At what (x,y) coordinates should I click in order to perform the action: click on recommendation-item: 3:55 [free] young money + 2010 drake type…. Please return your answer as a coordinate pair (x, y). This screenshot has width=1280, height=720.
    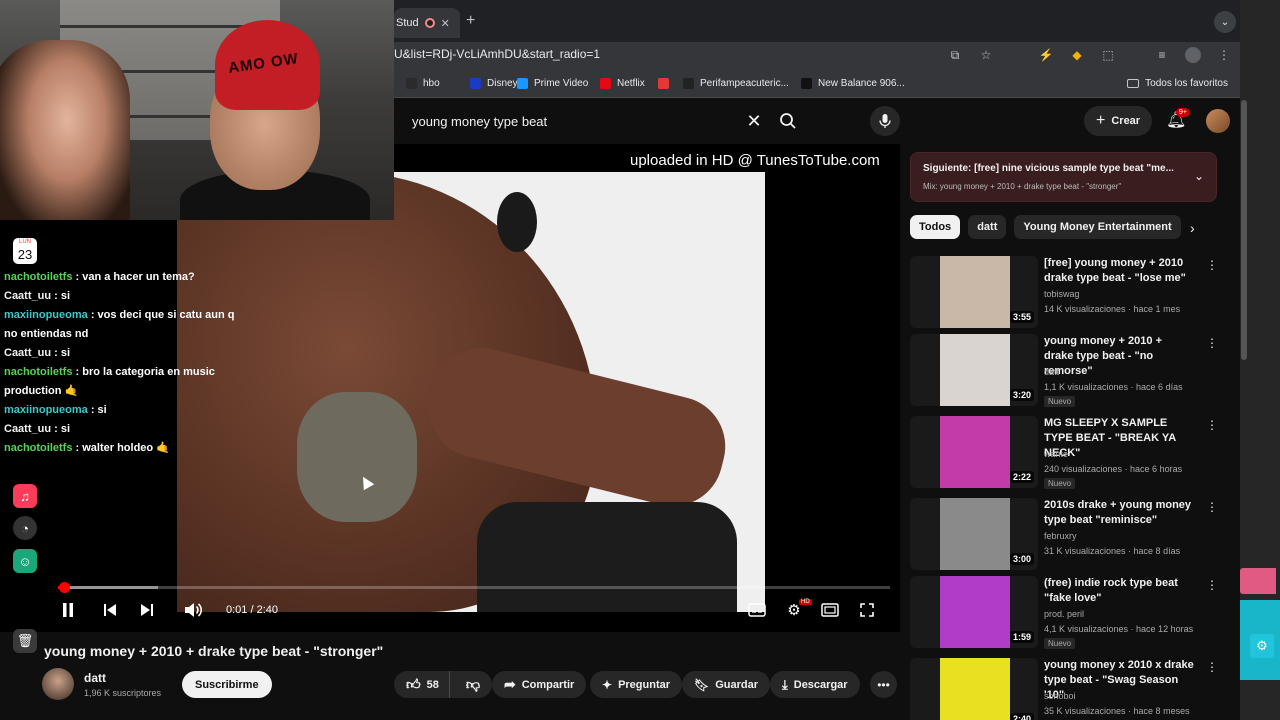
    Looking at the image, I should click on (1067, 295).